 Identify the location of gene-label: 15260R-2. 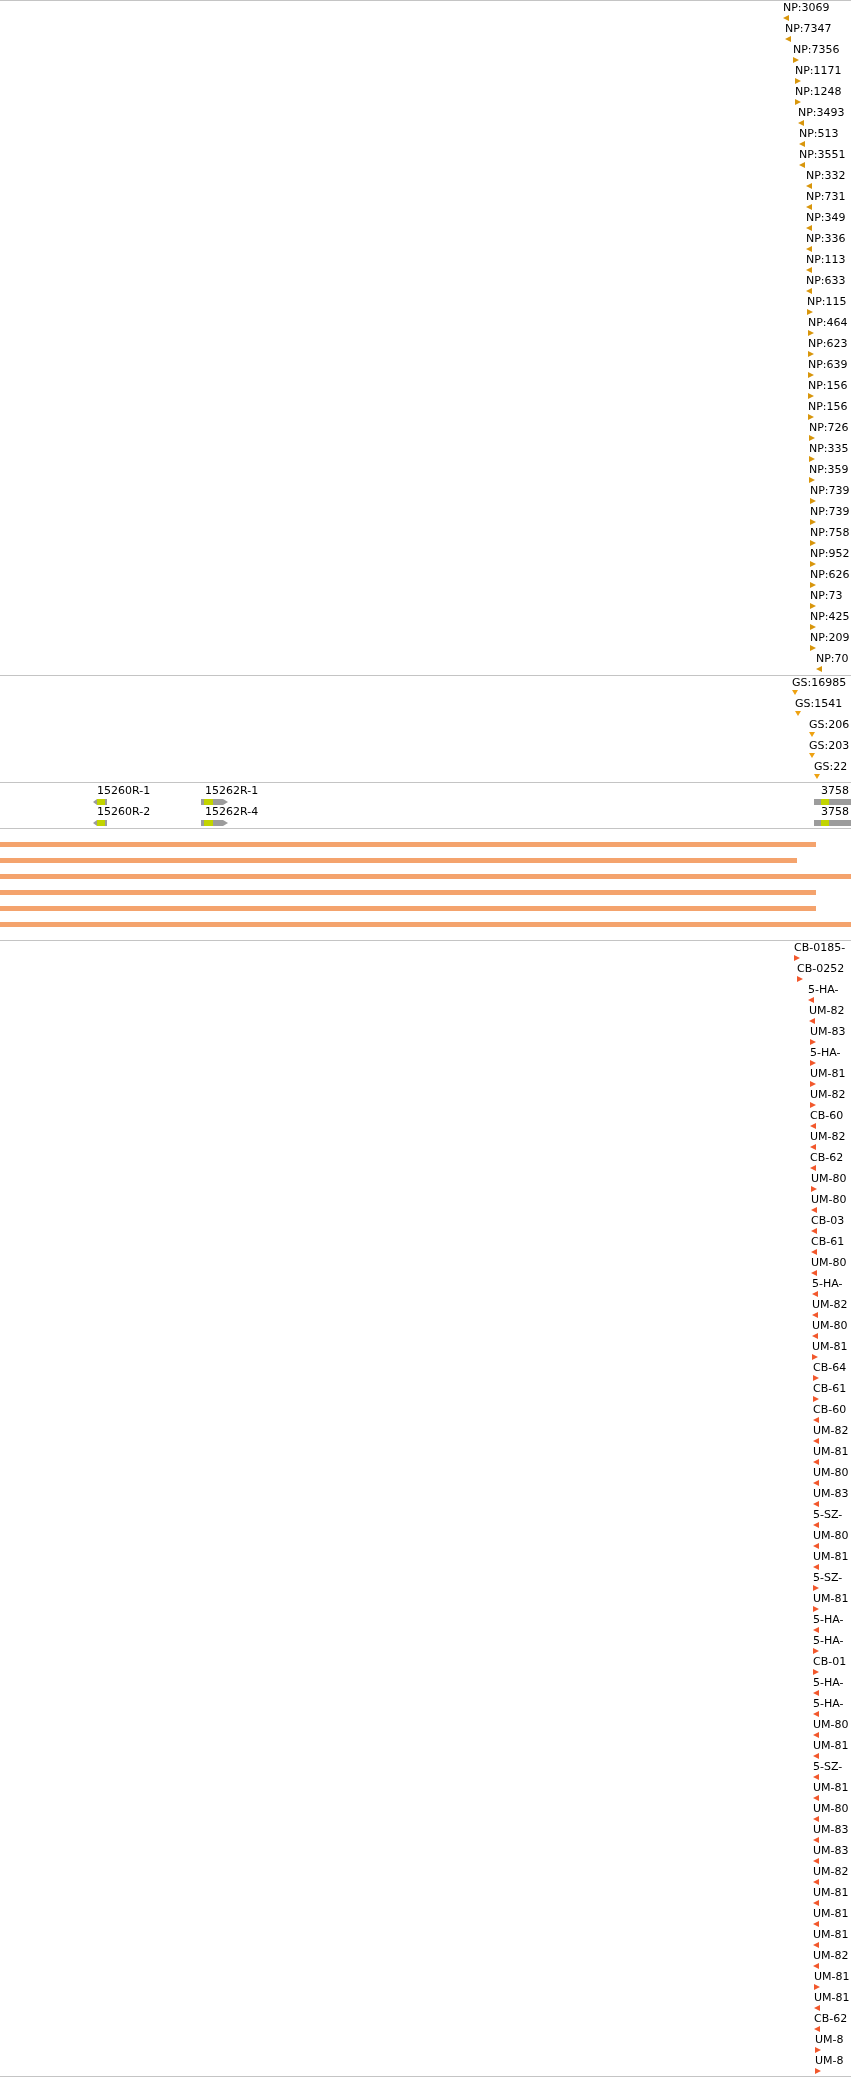
(124, 811).